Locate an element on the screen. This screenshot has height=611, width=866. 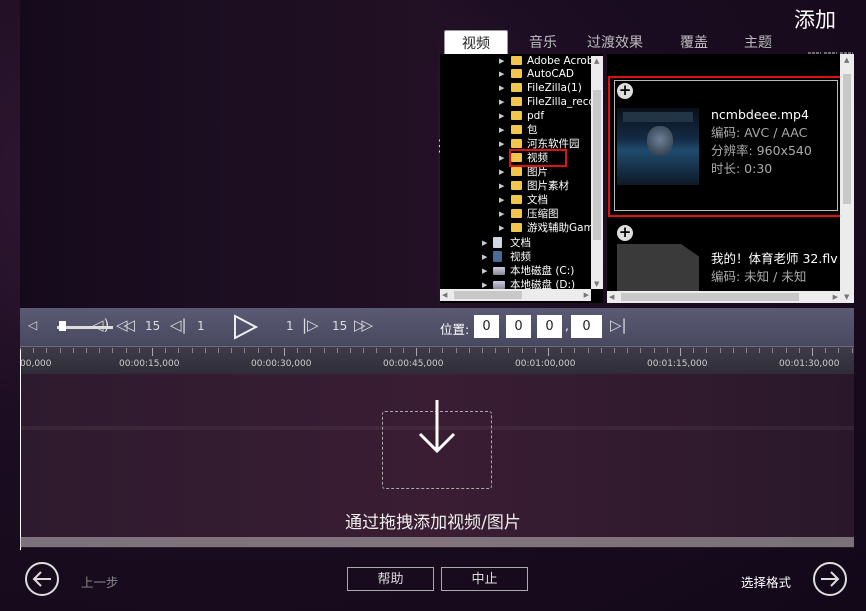
next-button is located at coordinates (830, 579).